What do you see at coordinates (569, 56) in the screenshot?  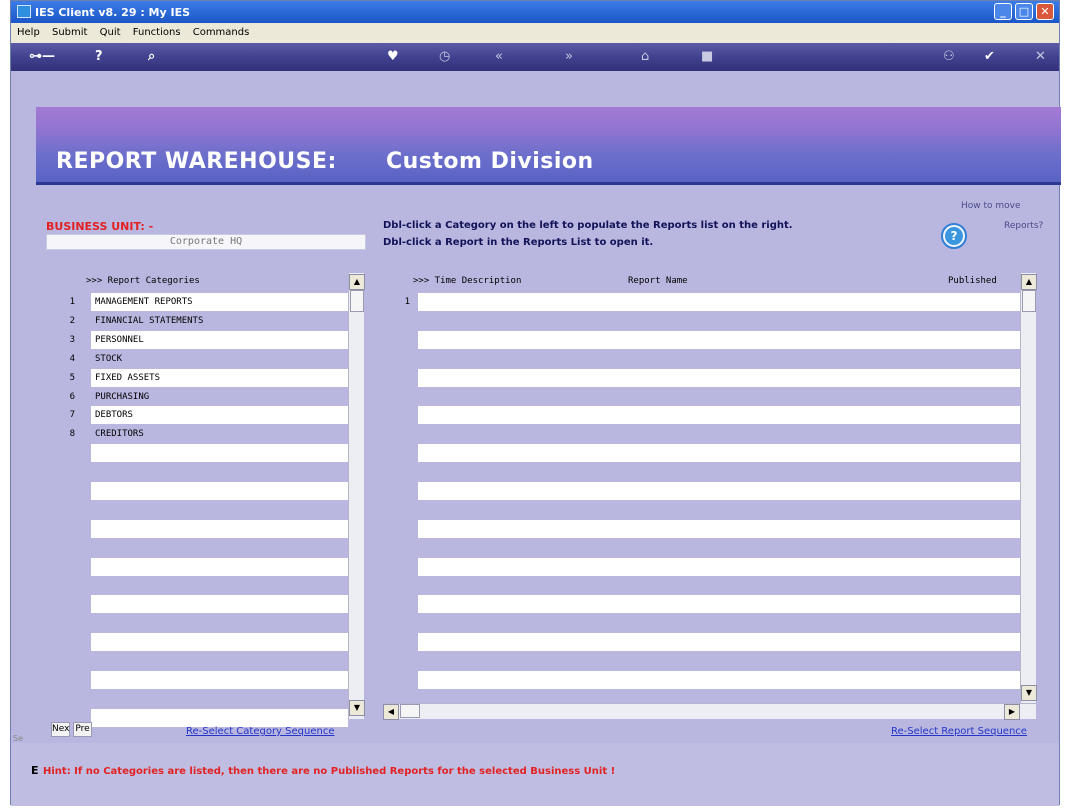 I see `forward-icon: »` at bounding box center [569, 56].